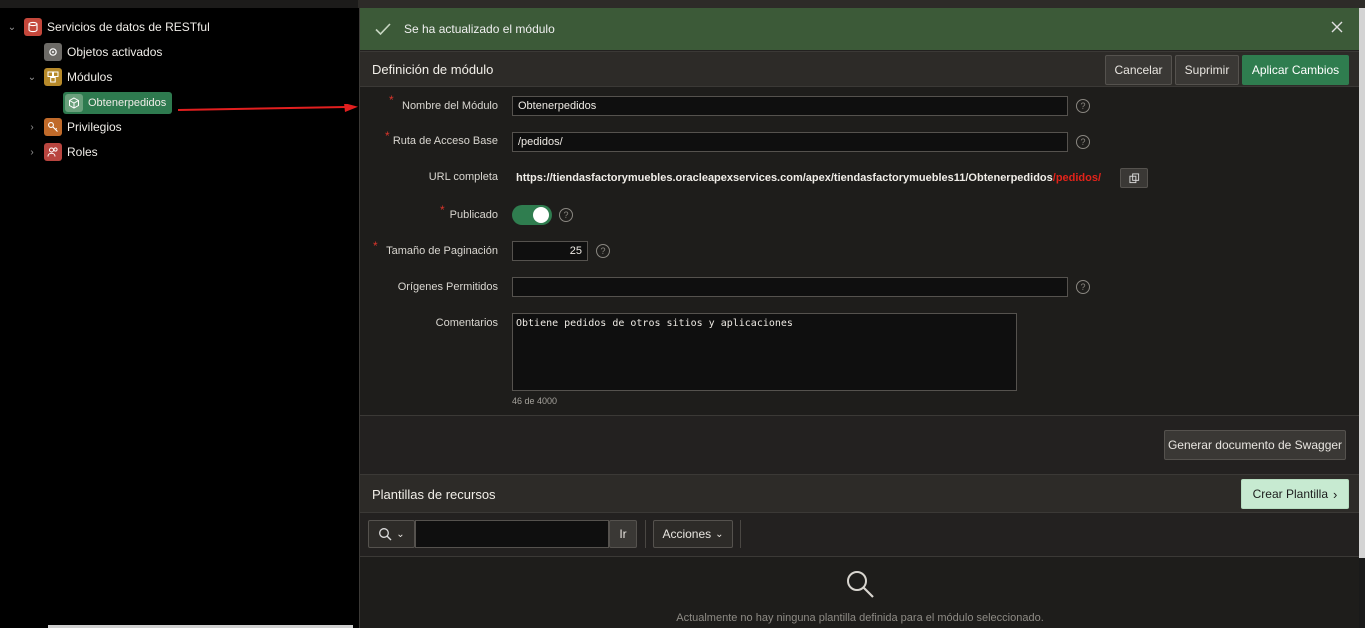 Image resolution: width=1365 pixels, height=628 pixels. I want to click on success-alert: Se ha actualizado el módulo, so click(860, 29).